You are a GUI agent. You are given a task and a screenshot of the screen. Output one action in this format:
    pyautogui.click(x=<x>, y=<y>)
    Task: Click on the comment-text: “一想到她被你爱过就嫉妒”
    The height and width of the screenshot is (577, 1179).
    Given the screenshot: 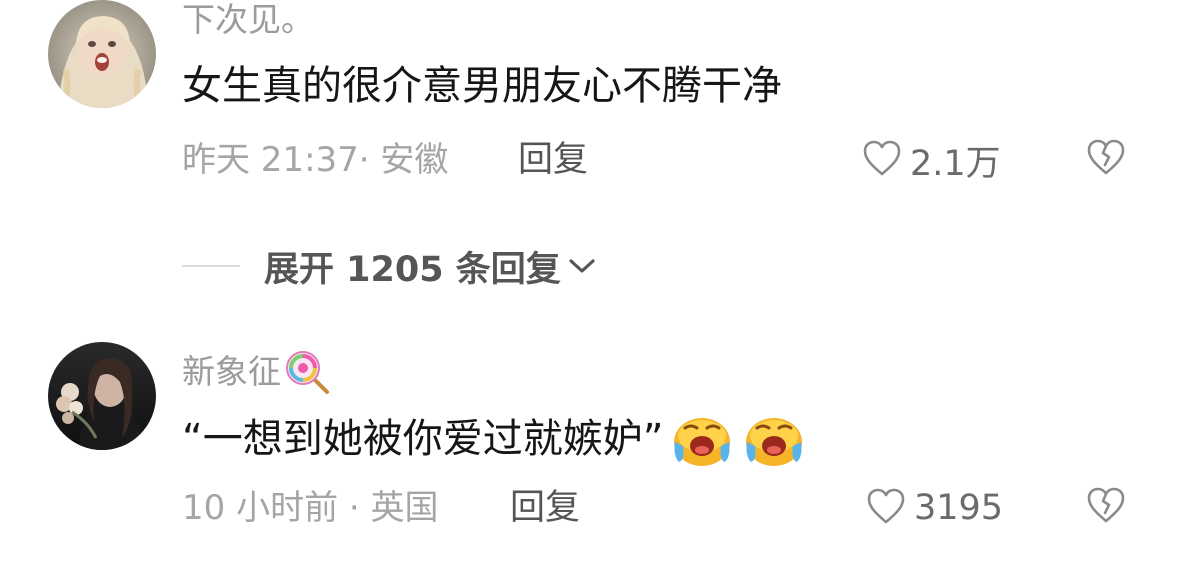 What is the action you would take?
    pyautogui.click(x=494, y=439)
    